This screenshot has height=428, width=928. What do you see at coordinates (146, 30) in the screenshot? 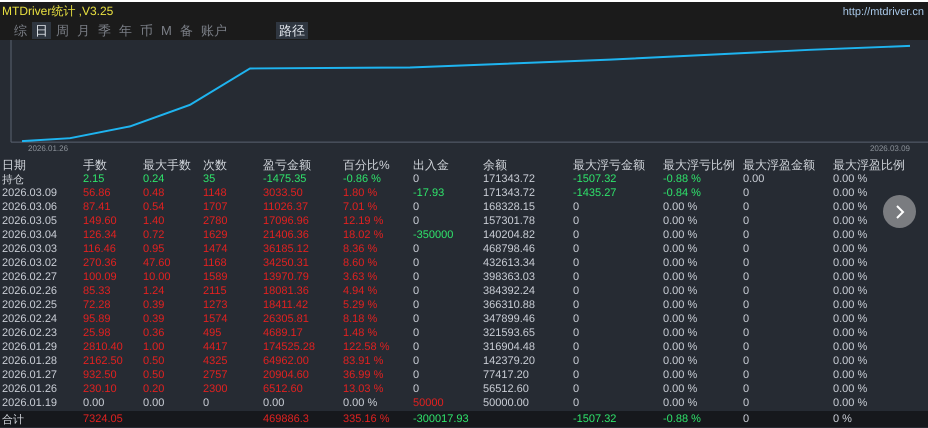
I see `tab: 币` at bounding box center [146, 30].